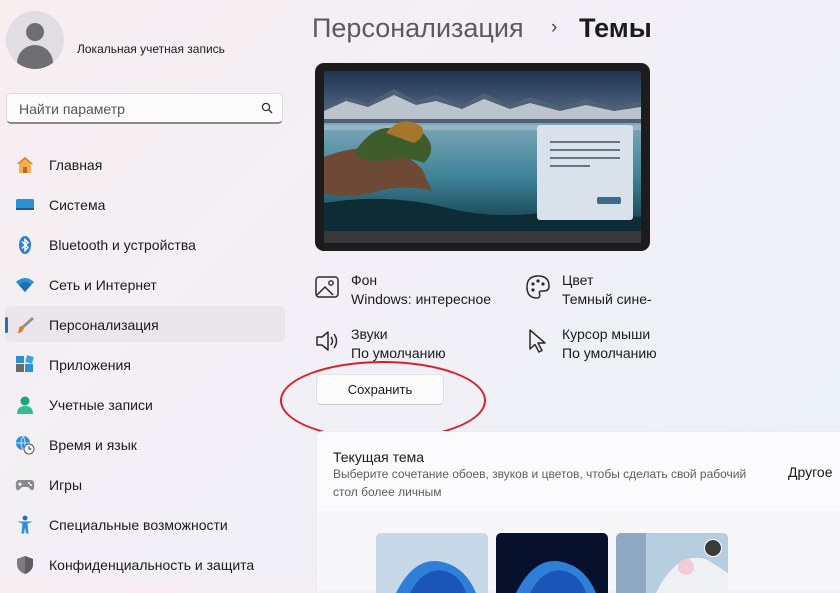 This screenshot has height=593, width=840. I want to click on sidebar-item-gaming: Игры, so click(145, 484).